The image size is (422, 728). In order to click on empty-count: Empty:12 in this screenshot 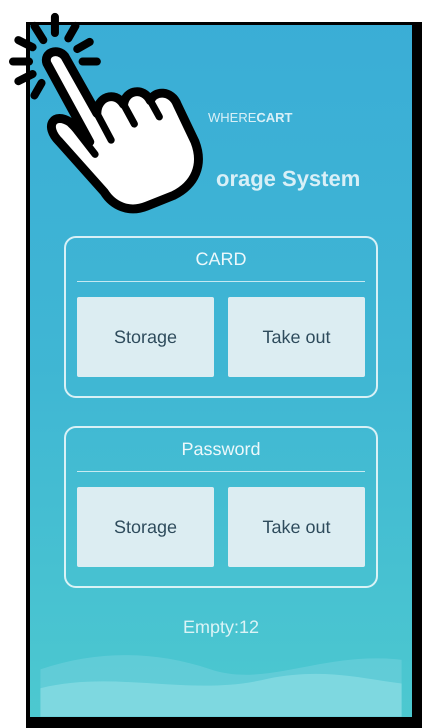, I will do `click(221, 628)`.